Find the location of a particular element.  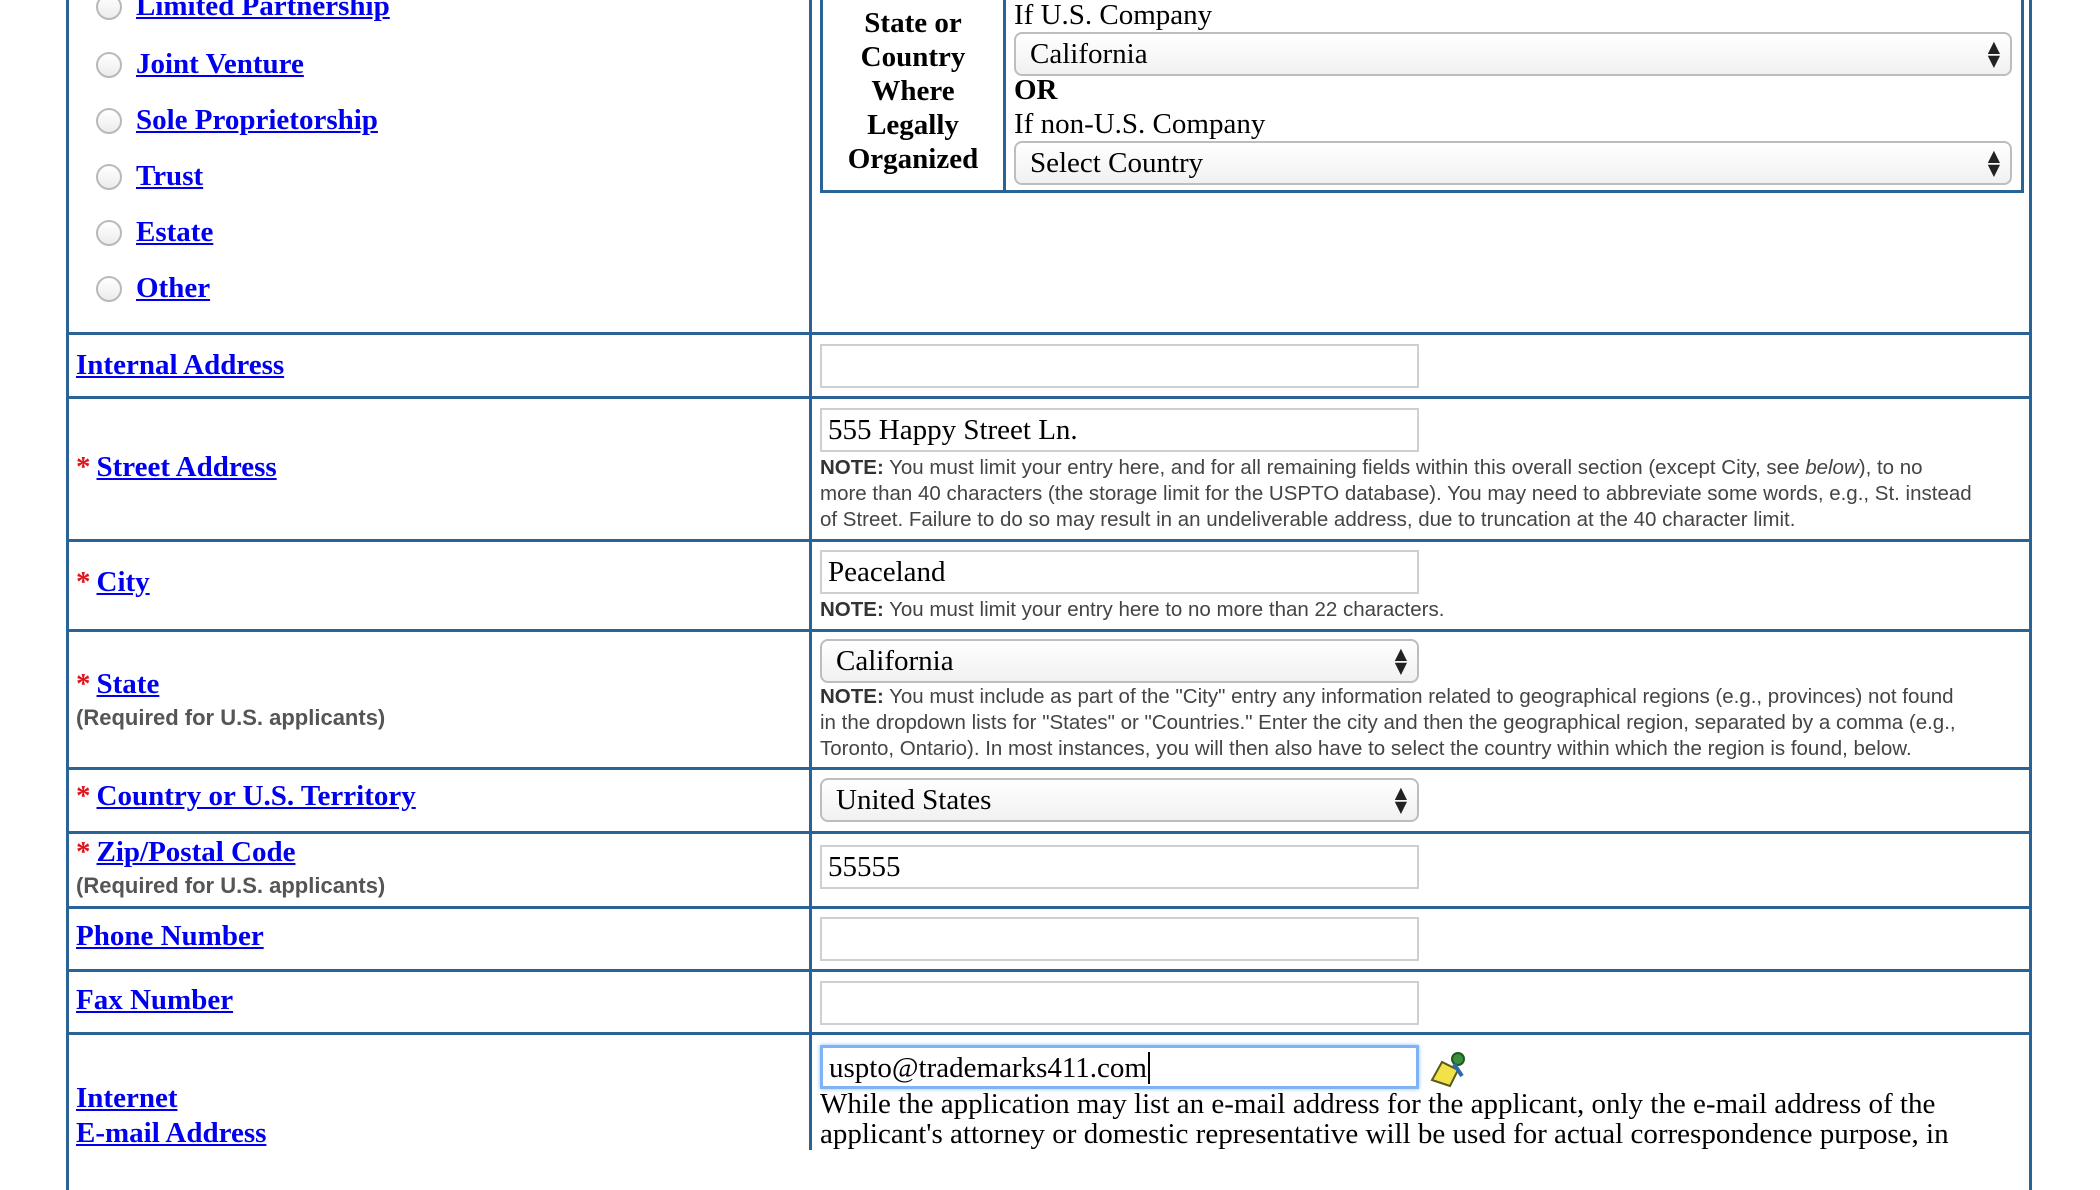

street-address-input: 555 Happy Street Ln. is located at coordinates (1119, 430).